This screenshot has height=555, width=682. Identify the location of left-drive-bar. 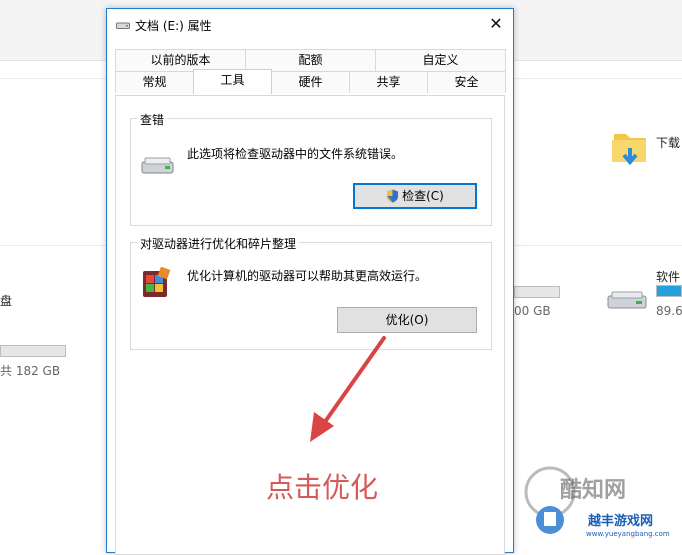
(33, 351).